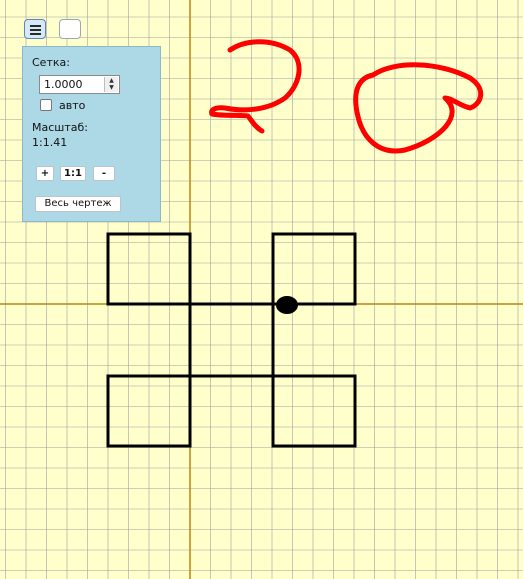 The width and height of the screenshot is (523, 579). Describe the element at coordinates (255, 86) in the screenshot. I see `red-scribble-two` at that location.